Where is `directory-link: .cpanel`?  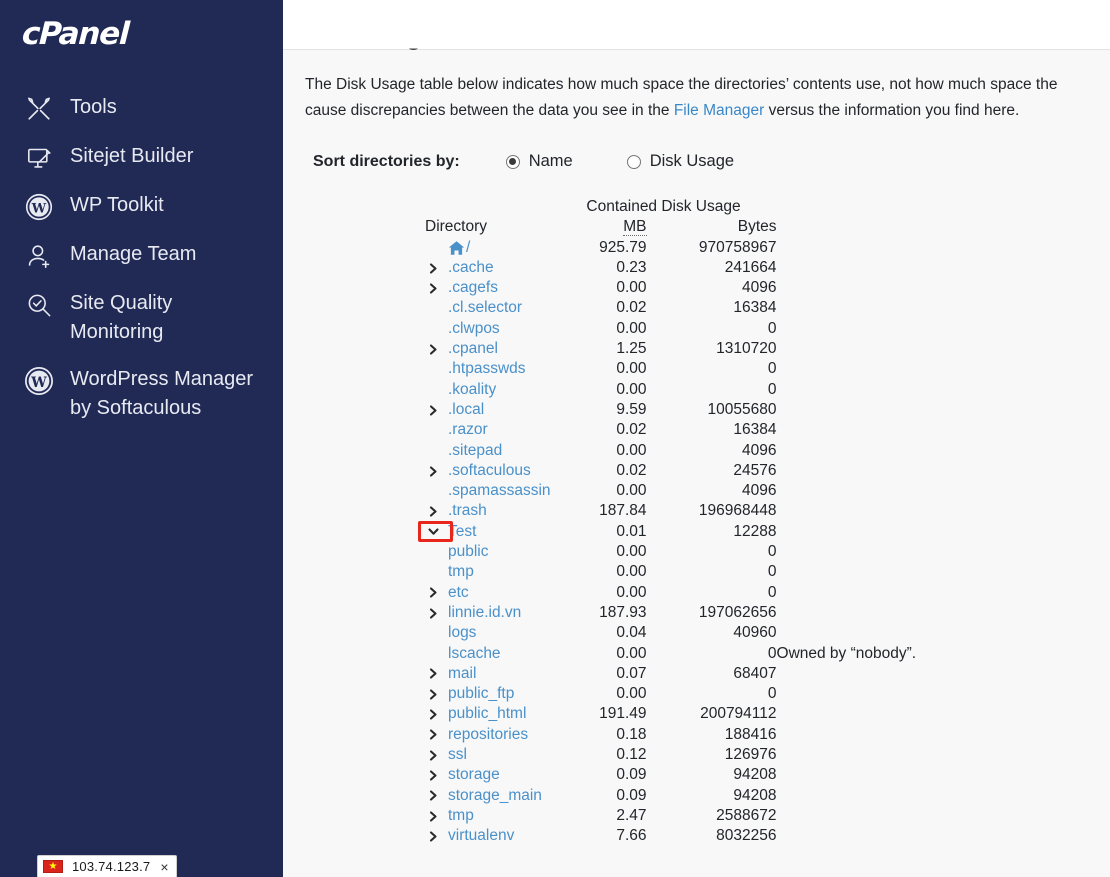 directory-link: .cpanel is located at coordinates (473, 349).